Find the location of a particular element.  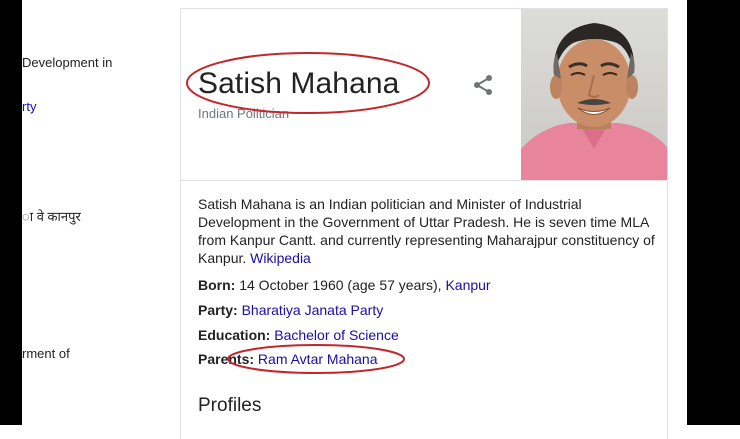

fact-education: Education: Bachelor of Science is located at coordinates (298, 335).